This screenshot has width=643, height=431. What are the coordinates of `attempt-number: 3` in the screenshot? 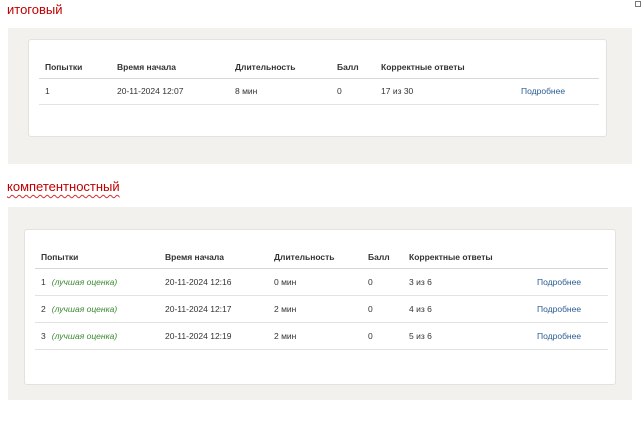 It's located at (43, 335).